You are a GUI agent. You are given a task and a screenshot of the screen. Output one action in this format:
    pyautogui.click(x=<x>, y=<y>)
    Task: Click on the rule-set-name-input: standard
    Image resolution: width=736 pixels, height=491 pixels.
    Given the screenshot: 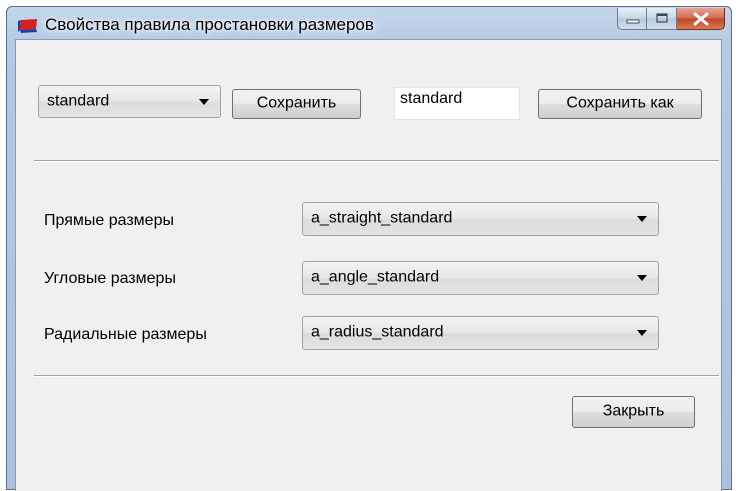 What is the action you would take?
    pyautogui.click(x=457, y=103)
    